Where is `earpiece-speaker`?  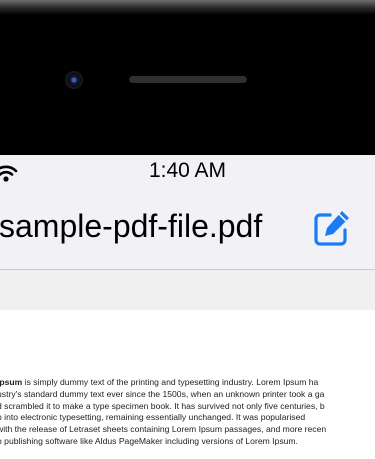 earpiece-speaker is located at coordinates (188, 79).